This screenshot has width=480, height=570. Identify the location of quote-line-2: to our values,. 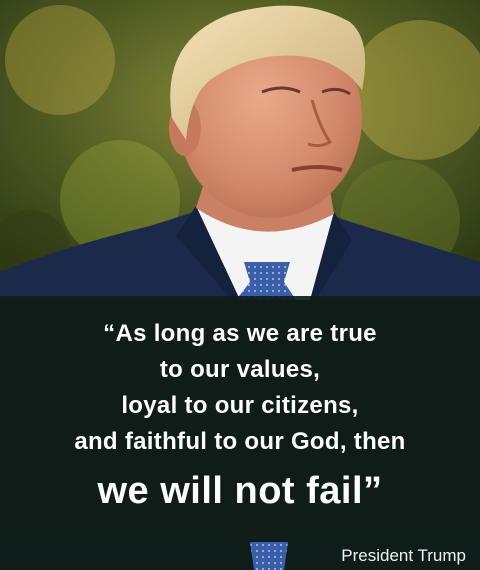
(240, 369).